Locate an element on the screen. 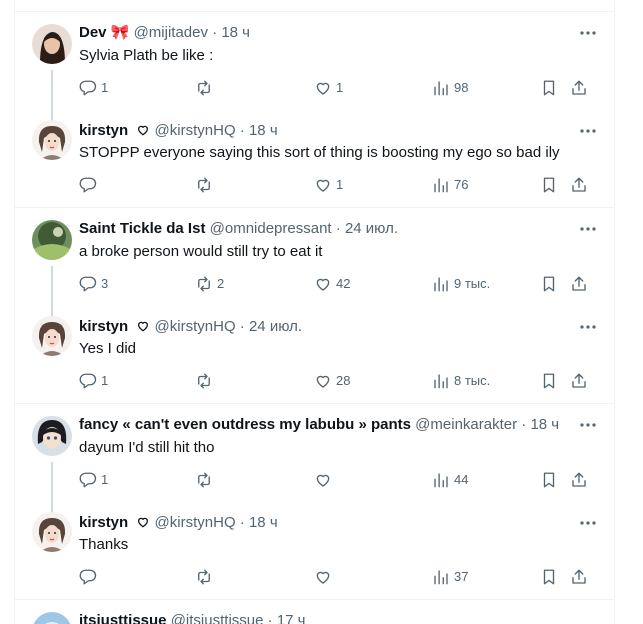  views-button: 37 is located at coordinates (450, 577).